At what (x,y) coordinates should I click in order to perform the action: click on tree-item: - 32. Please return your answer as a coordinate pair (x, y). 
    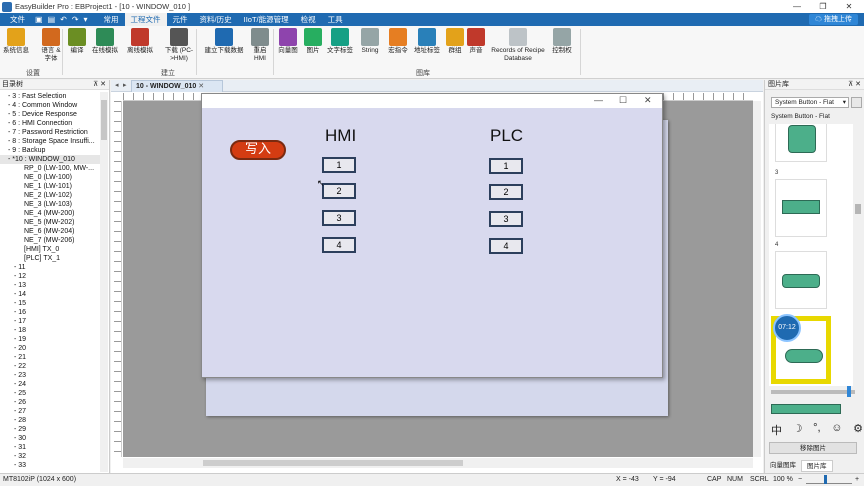
    Looking at the image, I should click on (50, 456).